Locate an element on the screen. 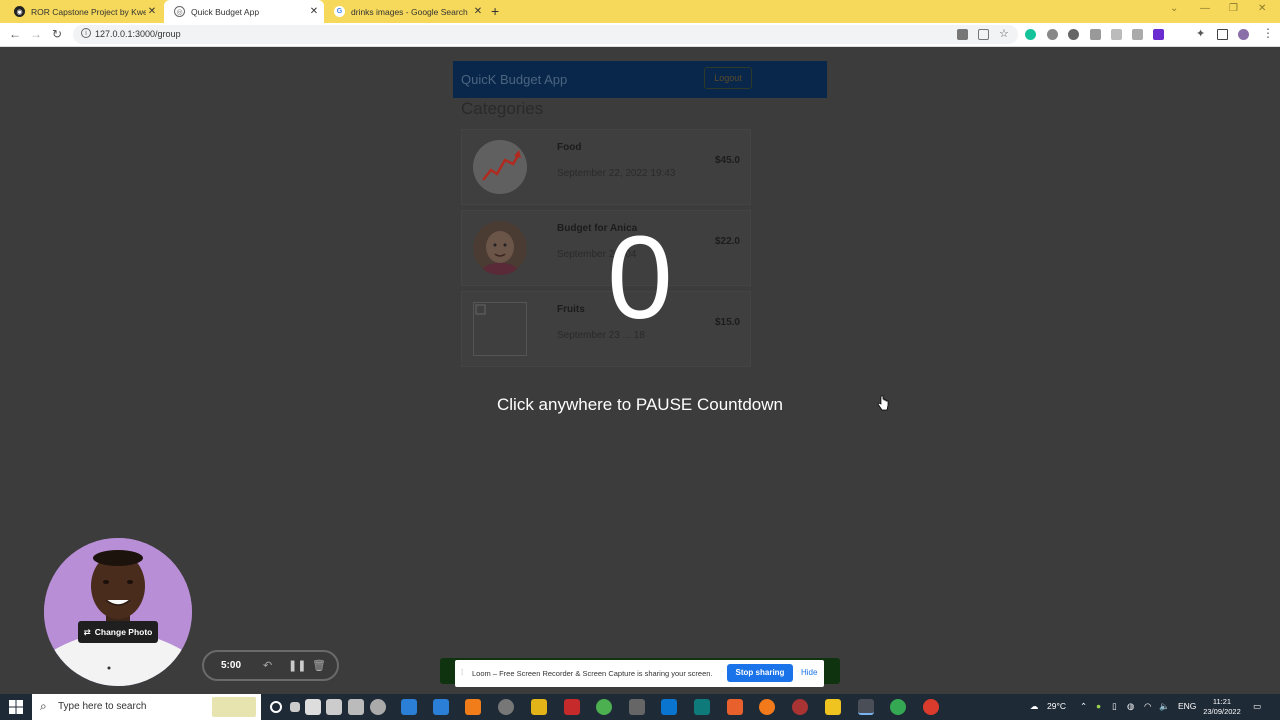 The height and width of the screenshot is (720, 1280). bookmark-star-icon: ☆ is located at coordinates (1004, 33).